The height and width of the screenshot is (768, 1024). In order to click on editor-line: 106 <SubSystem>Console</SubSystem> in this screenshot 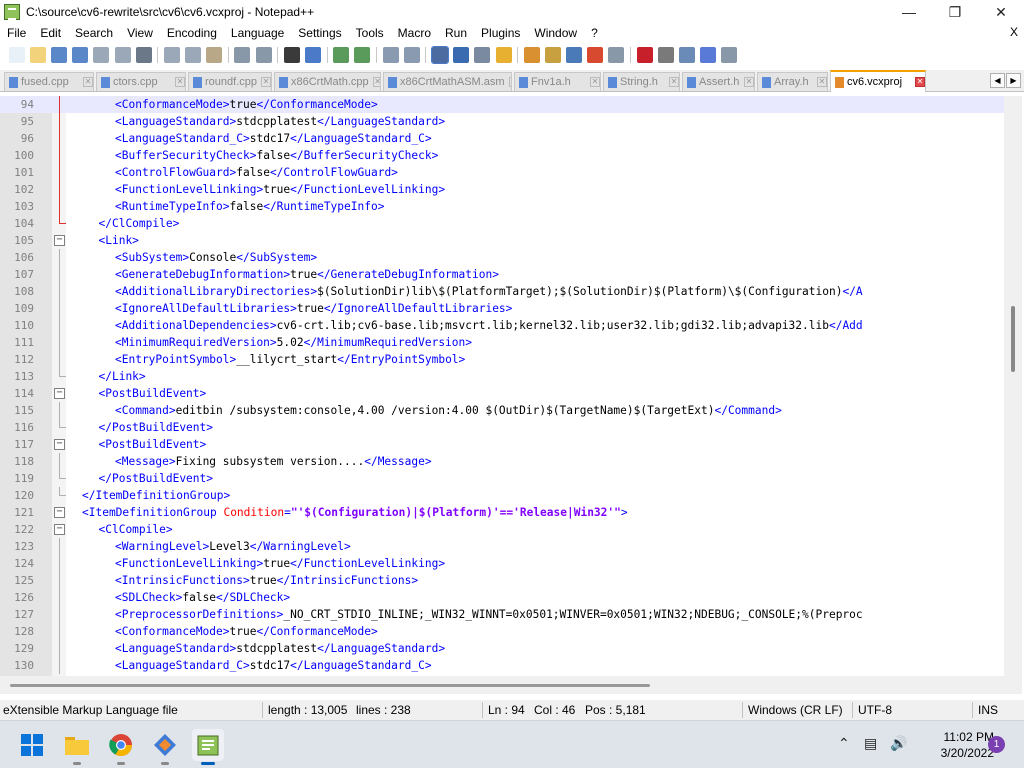, I will do `click(502, 257)`.